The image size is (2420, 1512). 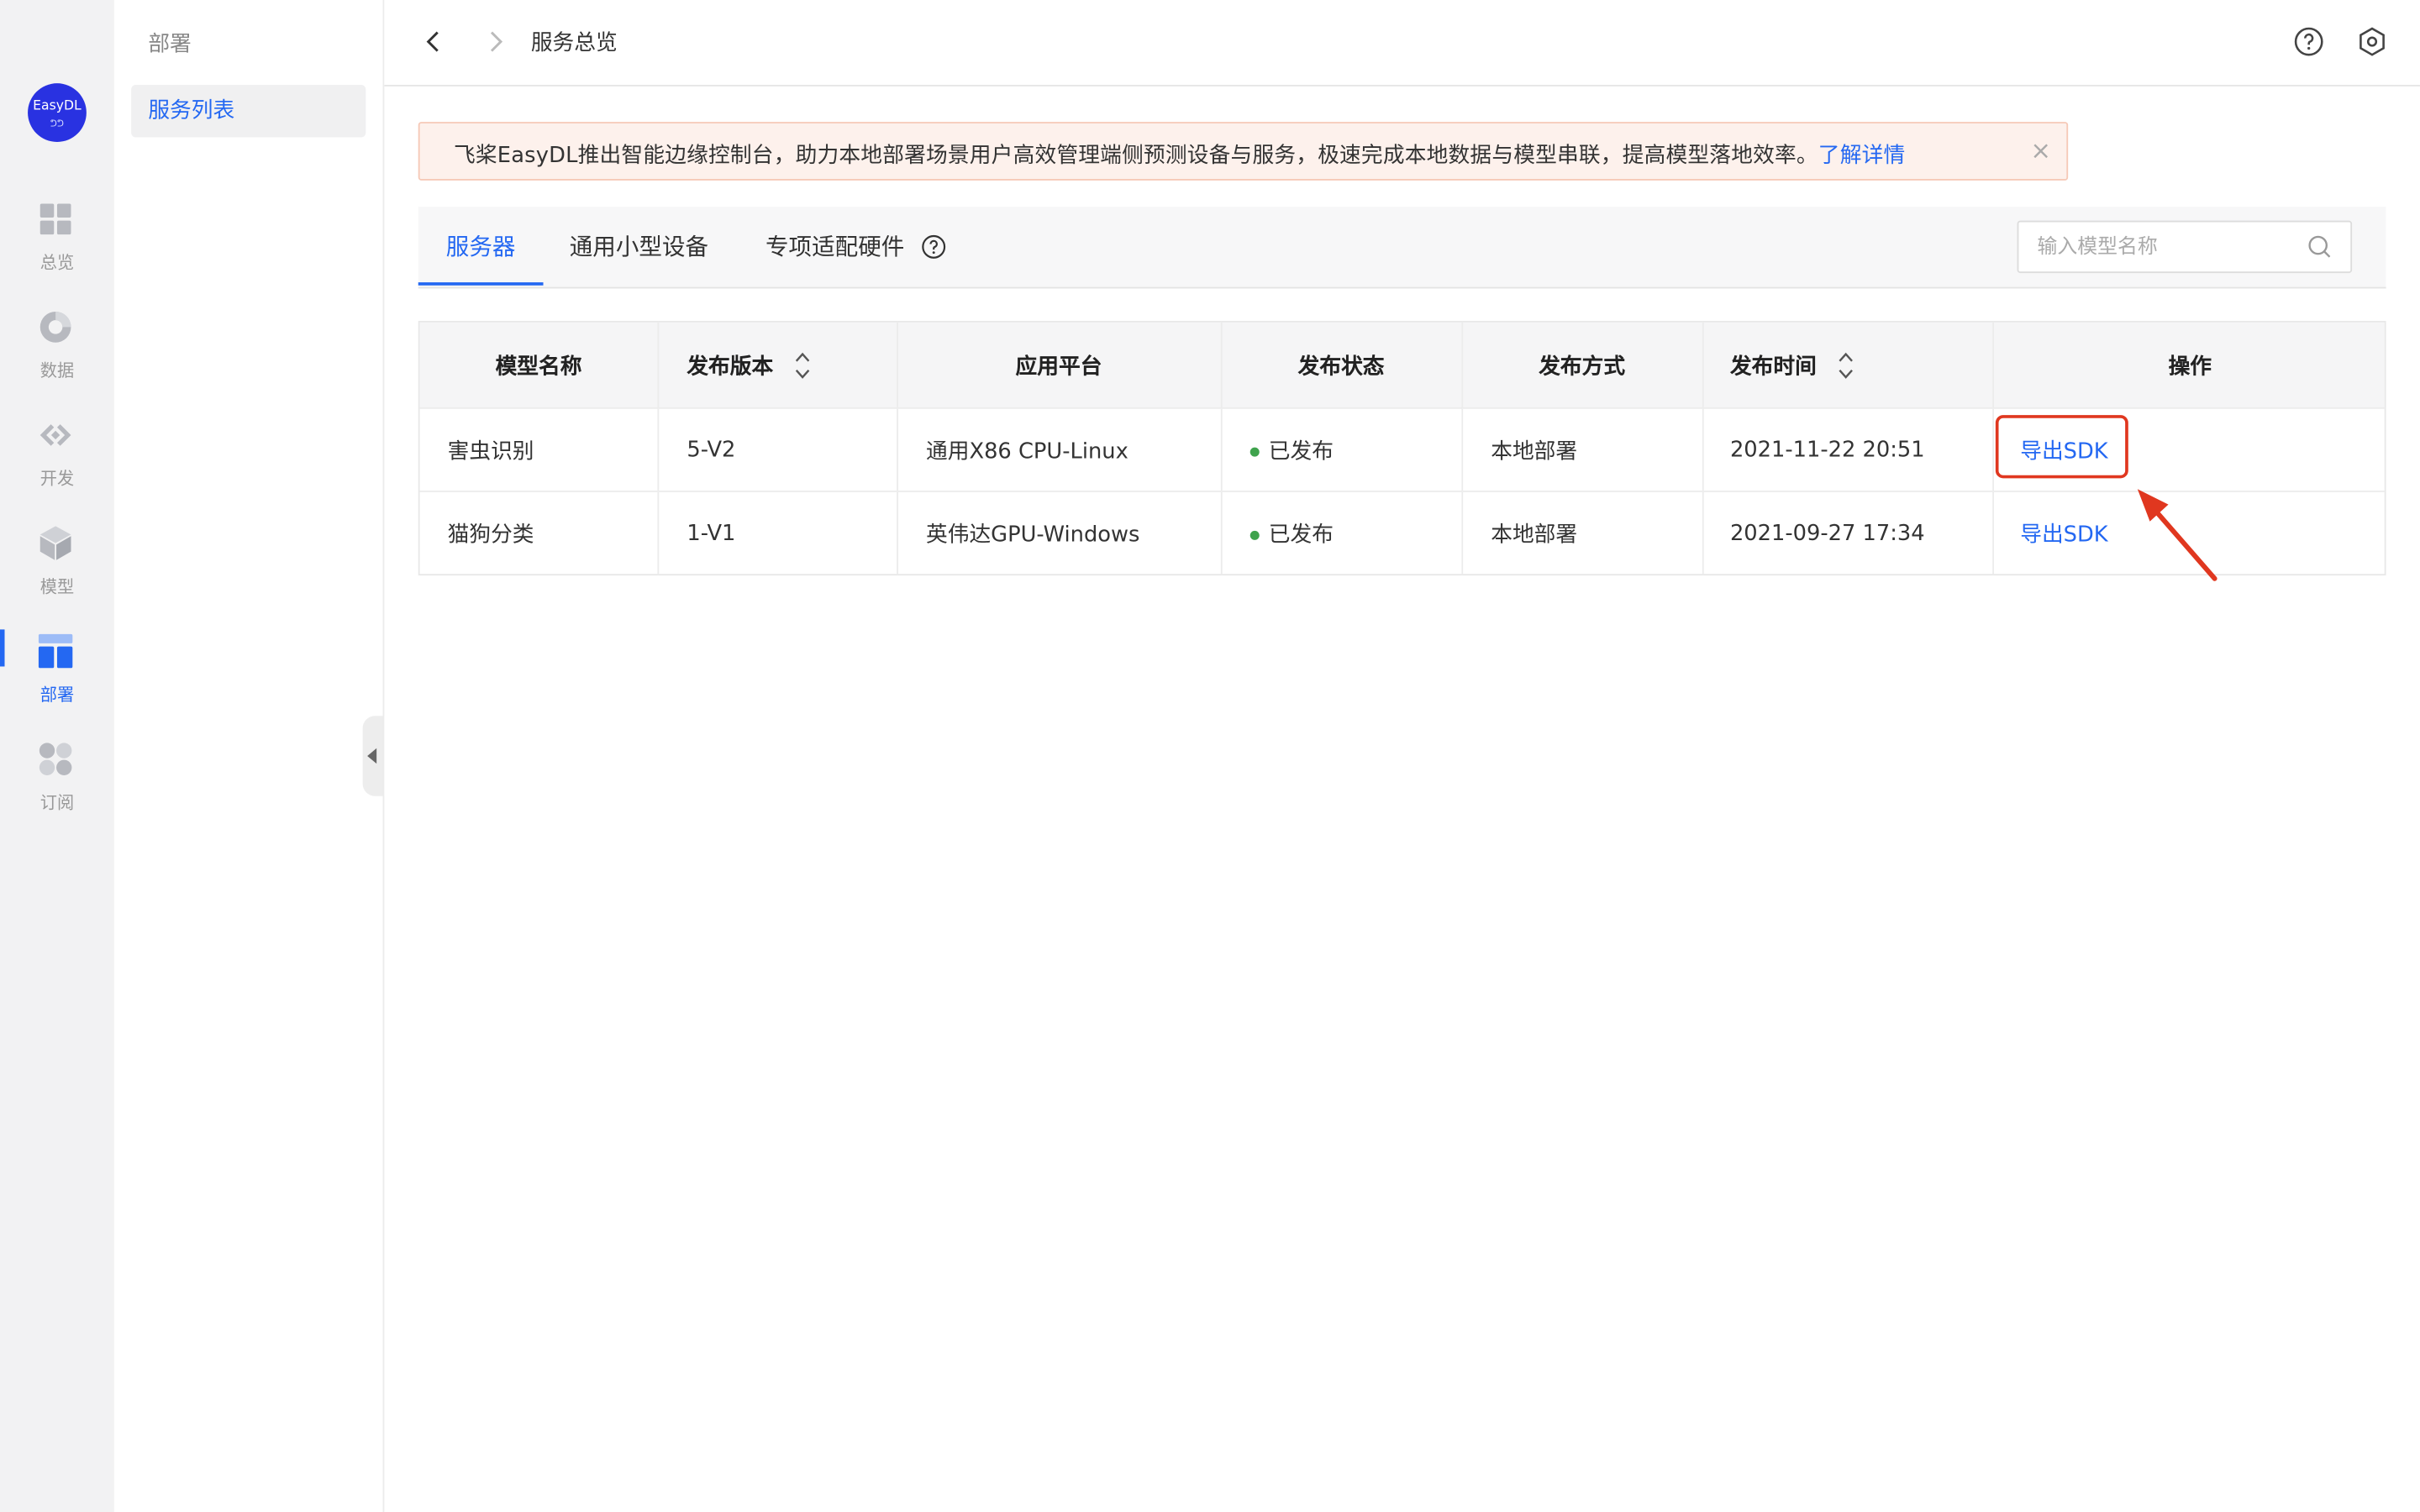 What do you see at coordinates (57, 803) in the screenshot?
I see `rail-label-subscribe: 订阅` at bounding box center [57, 803].